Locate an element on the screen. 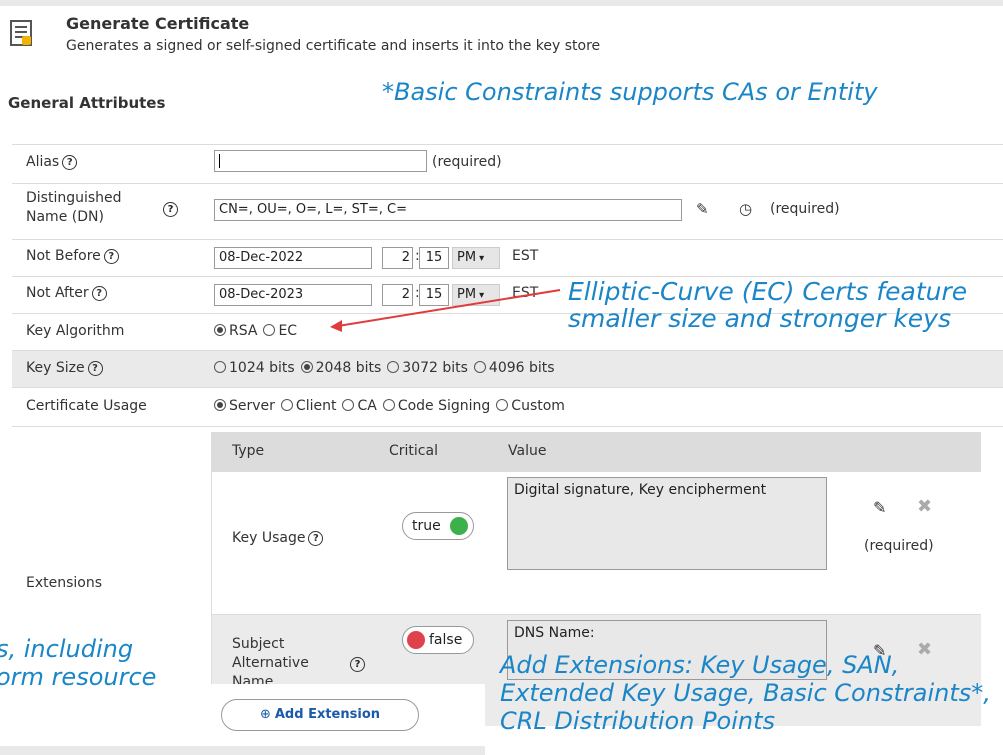 This screenshot has width=1003, height=755. san-critical-toggle: false is located at coordinates (438, 640).